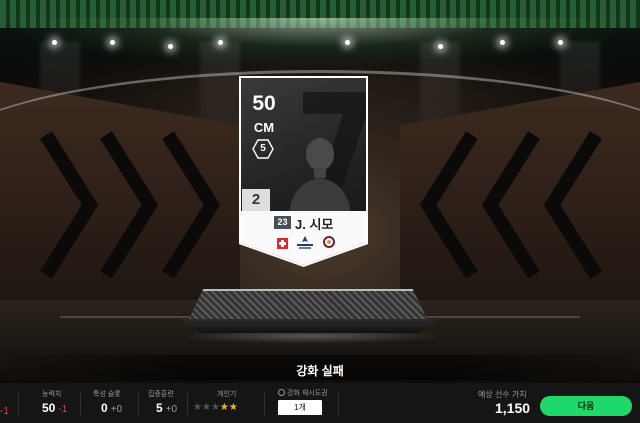 Image resolution: width=640 pixels, height=423 pixels. Describe the element at coordinates (256, 200) in the screenshot. I see `enhancement-grade-badge: 2` at that location.